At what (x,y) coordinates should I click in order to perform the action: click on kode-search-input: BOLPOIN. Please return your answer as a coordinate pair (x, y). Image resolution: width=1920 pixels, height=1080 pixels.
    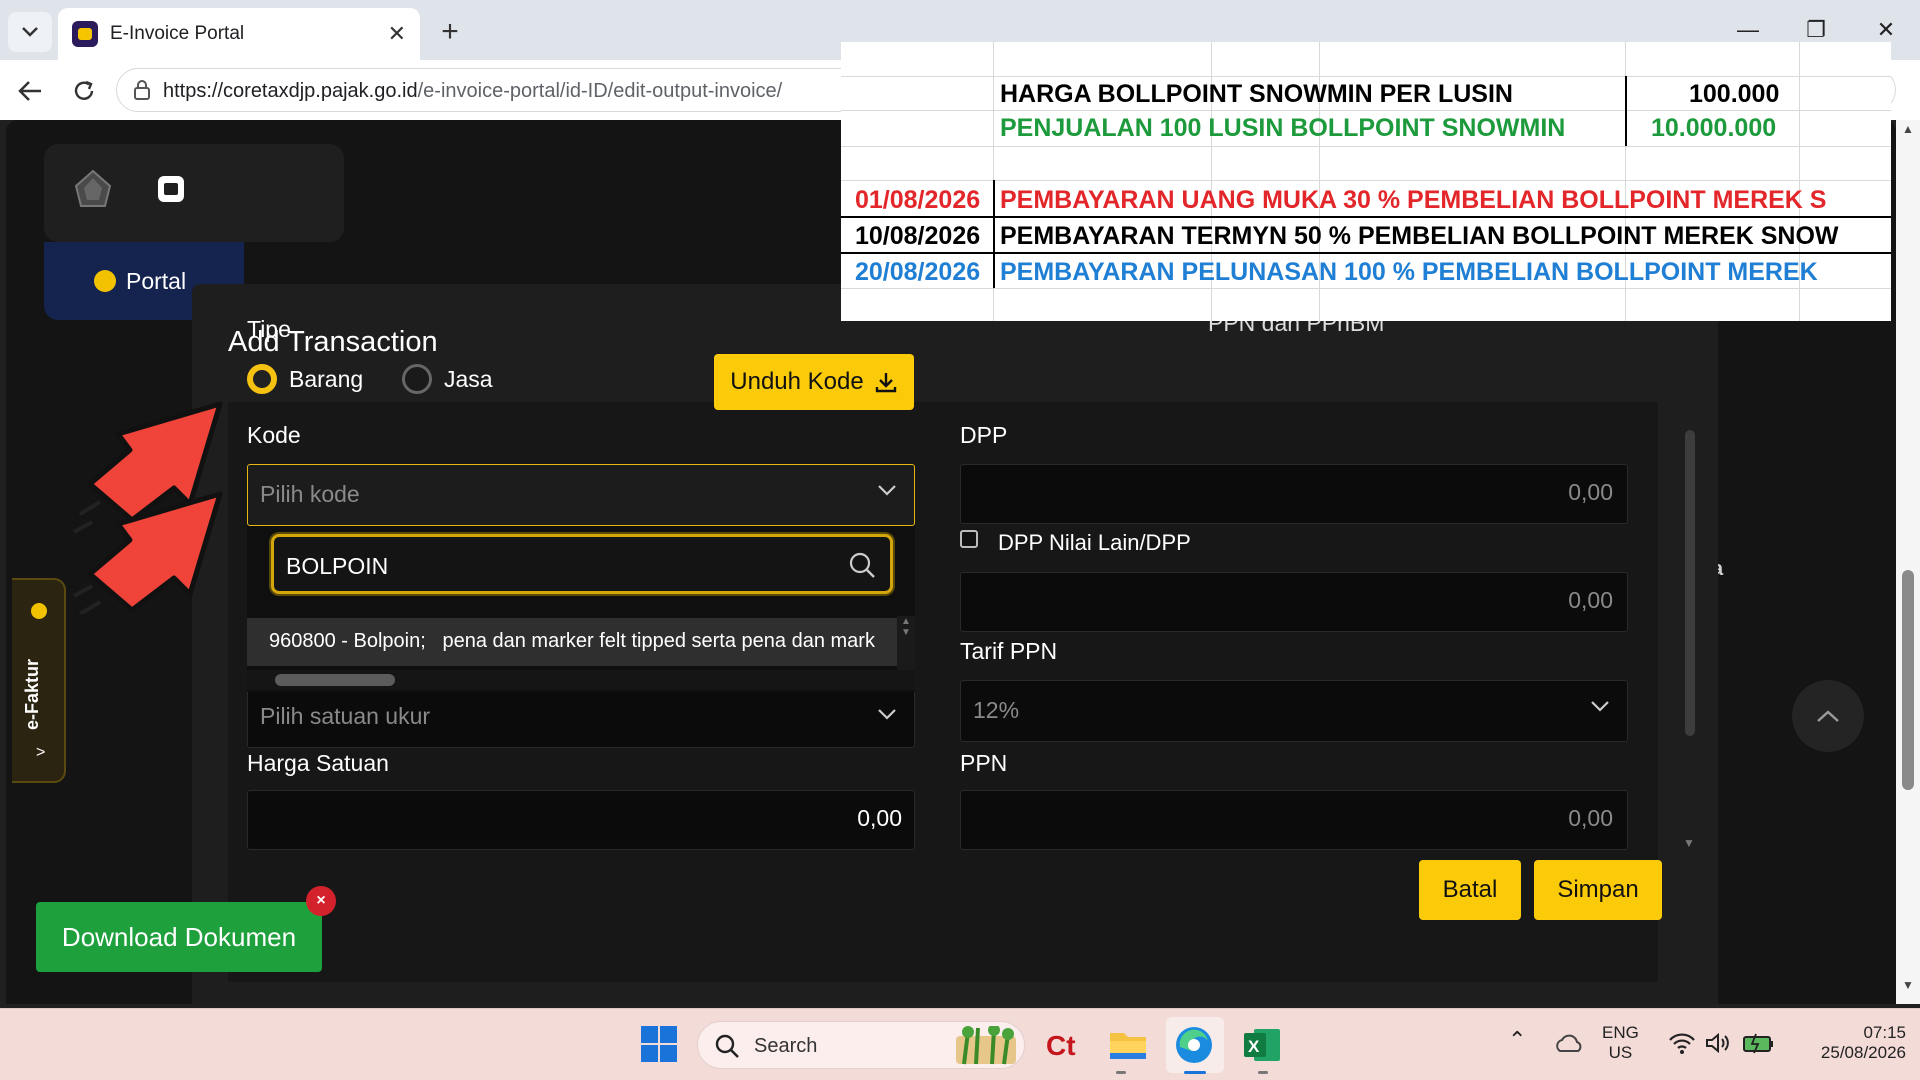
    Looking at the image, I should click on (582, 564).